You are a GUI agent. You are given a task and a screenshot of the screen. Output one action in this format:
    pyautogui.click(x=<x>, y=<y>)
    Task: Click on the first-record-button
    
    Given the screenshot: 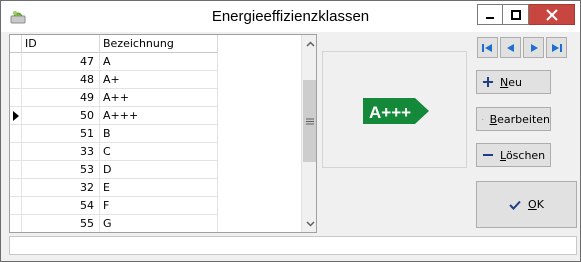 What is the action you would take?
    pyautogui.click(x=487, y=47)
    